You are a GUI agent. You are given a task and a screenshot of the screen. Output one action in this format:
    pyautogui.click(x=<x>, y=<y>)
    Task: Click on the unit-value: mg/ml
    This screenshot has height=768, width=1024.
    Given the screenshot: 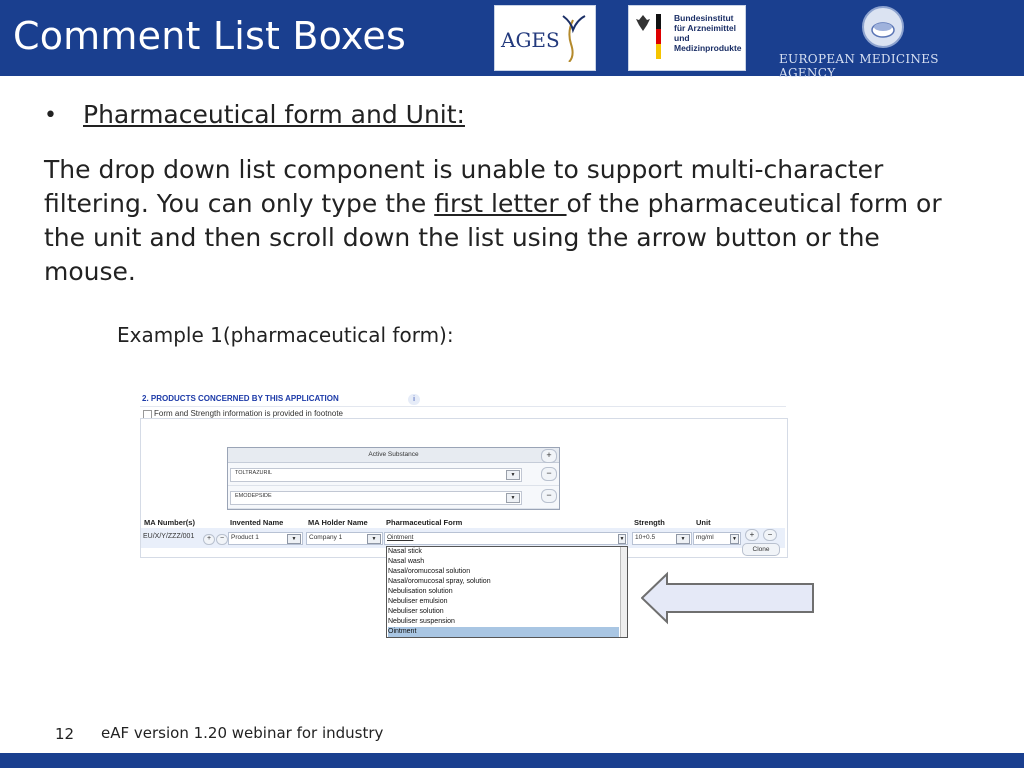 What is the action you would take?
    pyautogui.click(x=705, y=537)
    